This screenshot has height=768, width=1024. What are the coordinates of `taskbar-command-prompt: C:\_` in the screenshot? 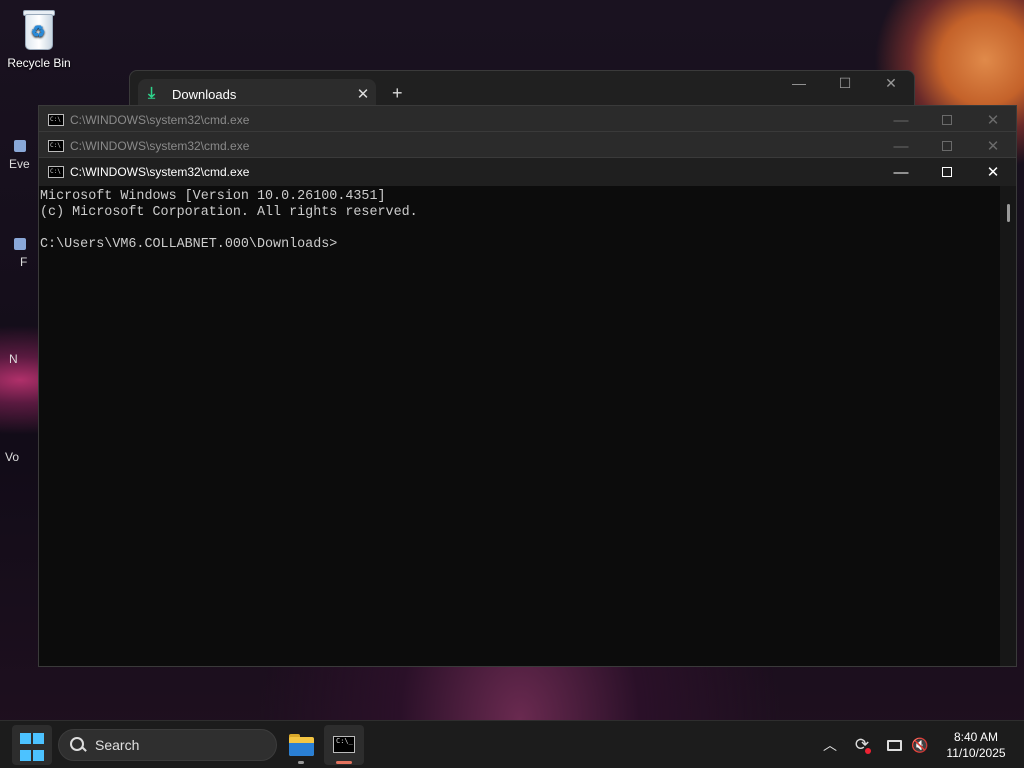 It's located at (344, 745).